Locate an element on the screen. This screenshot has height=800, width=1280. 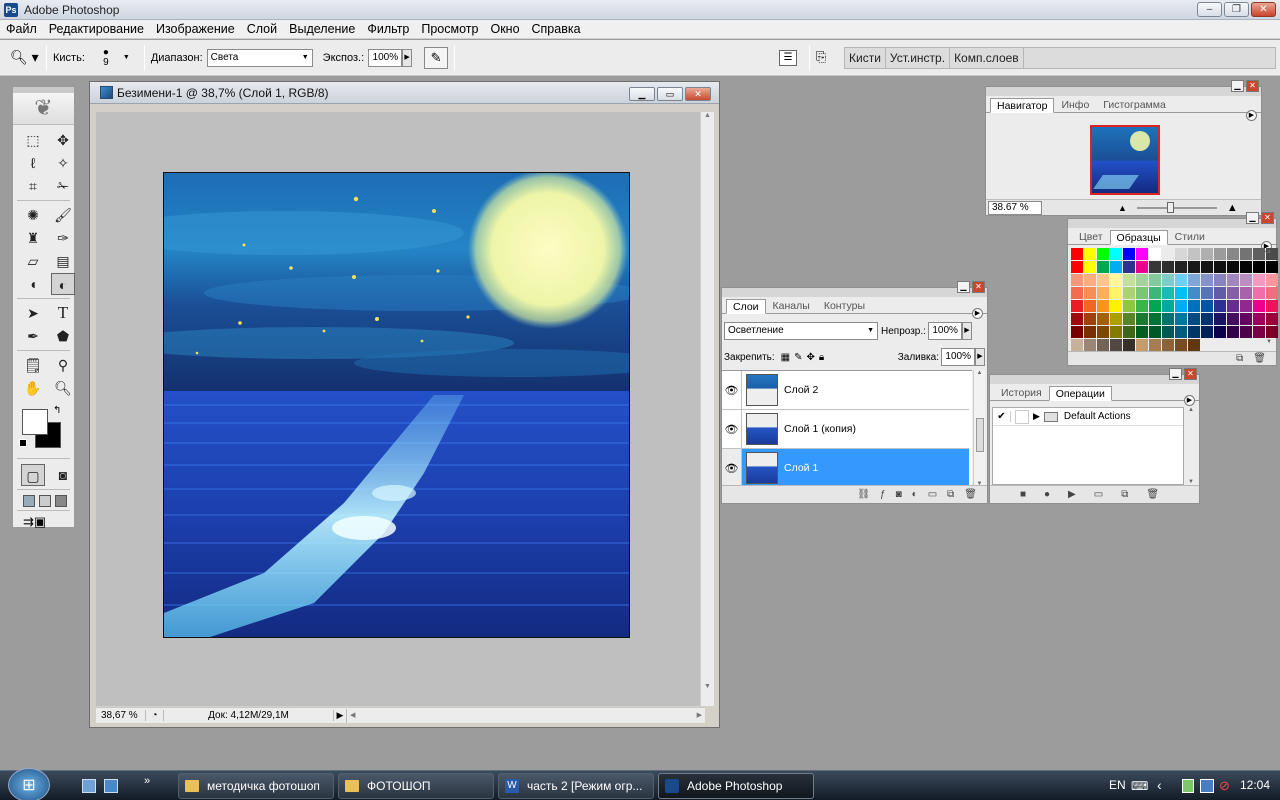
language-indicator: EN is located at coordinates (1117, 785).